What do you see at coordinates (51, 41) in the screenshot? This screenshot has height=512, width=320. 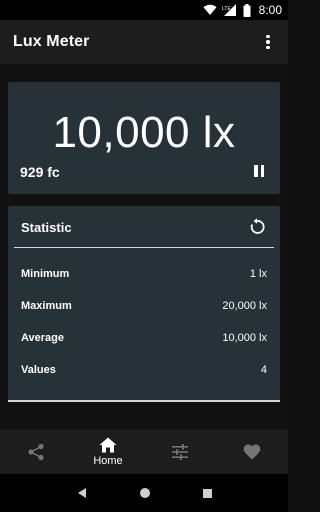 I see `app-title: Lux Meter` at bounding box center [51, 41].